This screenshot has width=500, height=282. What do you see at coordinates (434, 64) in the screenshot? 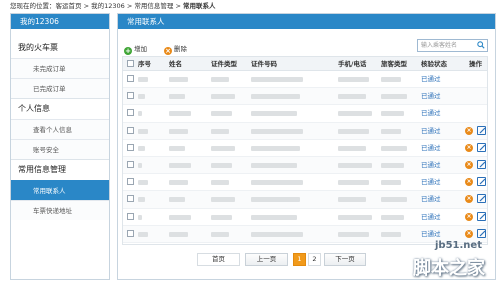
I see `col-header-verify-status: 核验状态` at bounding box center [434, 64].